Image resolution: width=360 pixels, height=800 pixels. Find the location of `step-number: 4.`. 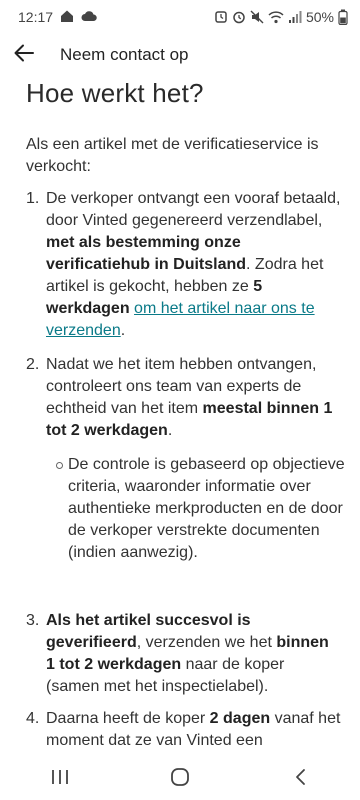

step-number: 4. is located at coordinates (33, 718).